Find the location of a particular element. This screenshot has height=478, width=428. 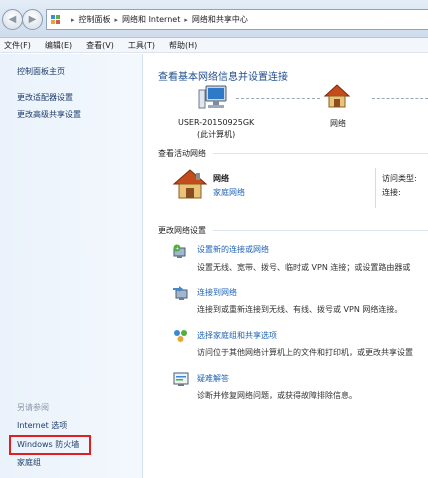

connect-to-network-link: 连接到网络 is located at coordinates (217, 292).